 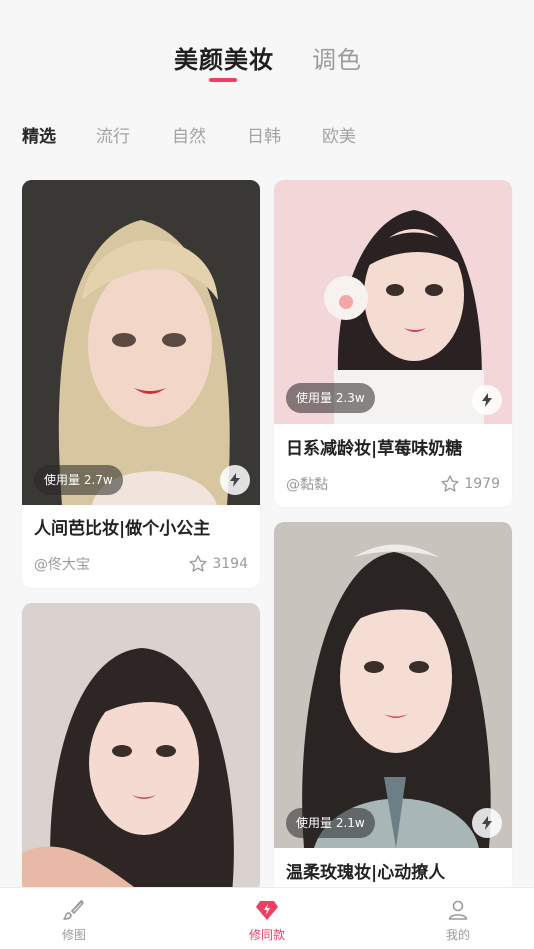 I want to click on like-count: 1979, so click(x=470, y=484).